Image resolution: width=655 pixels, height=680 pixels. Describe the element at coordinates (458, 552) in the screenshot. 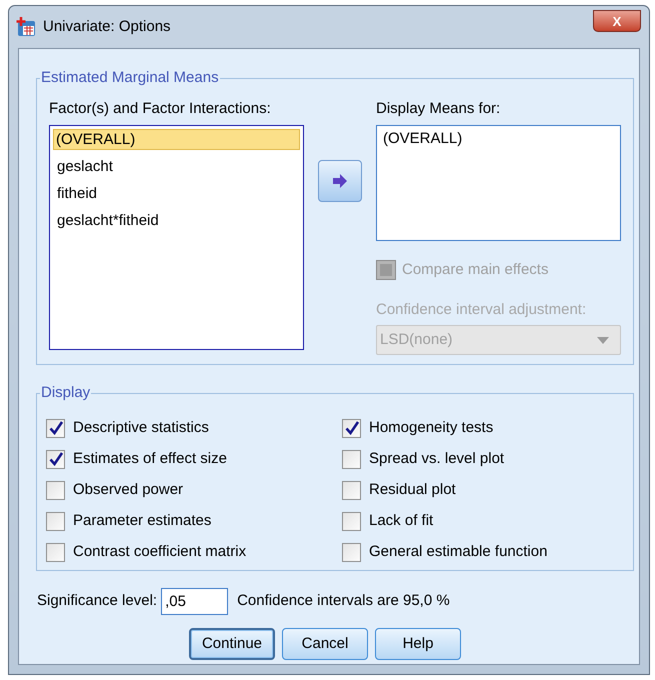

I see `checkbox-label: General estimable function` at that location.